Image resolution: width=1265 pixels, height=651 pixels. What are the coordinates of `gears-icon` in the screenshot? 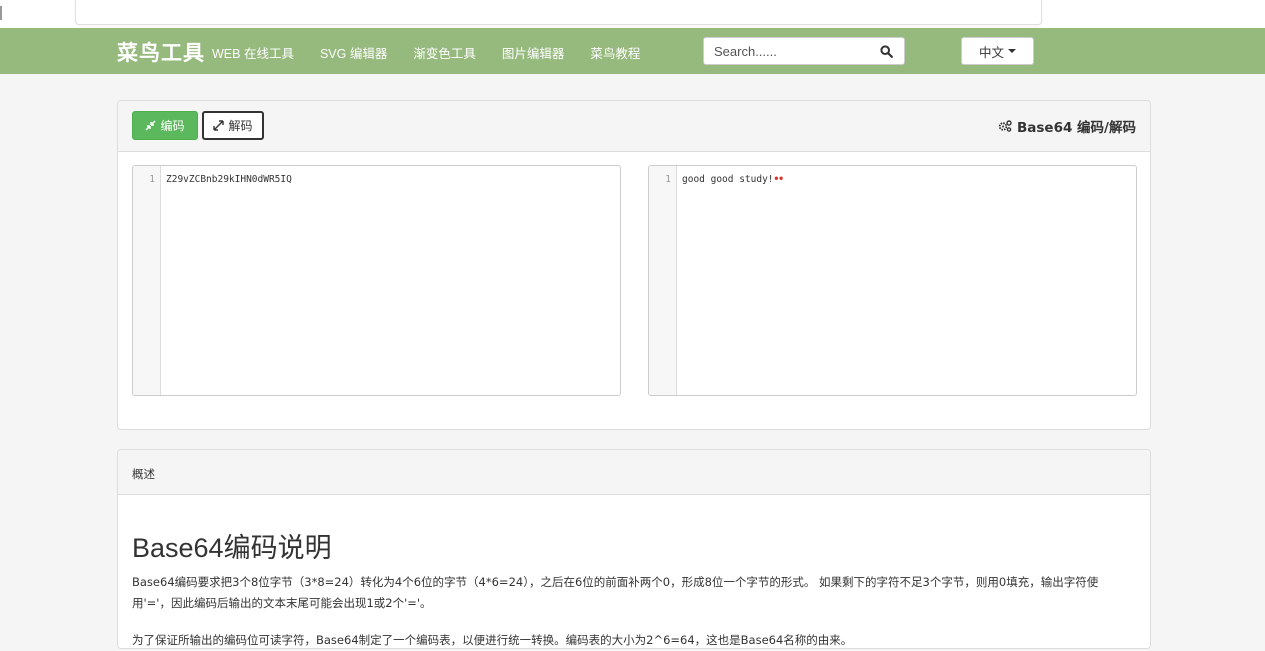 It's located at (1005, 126).